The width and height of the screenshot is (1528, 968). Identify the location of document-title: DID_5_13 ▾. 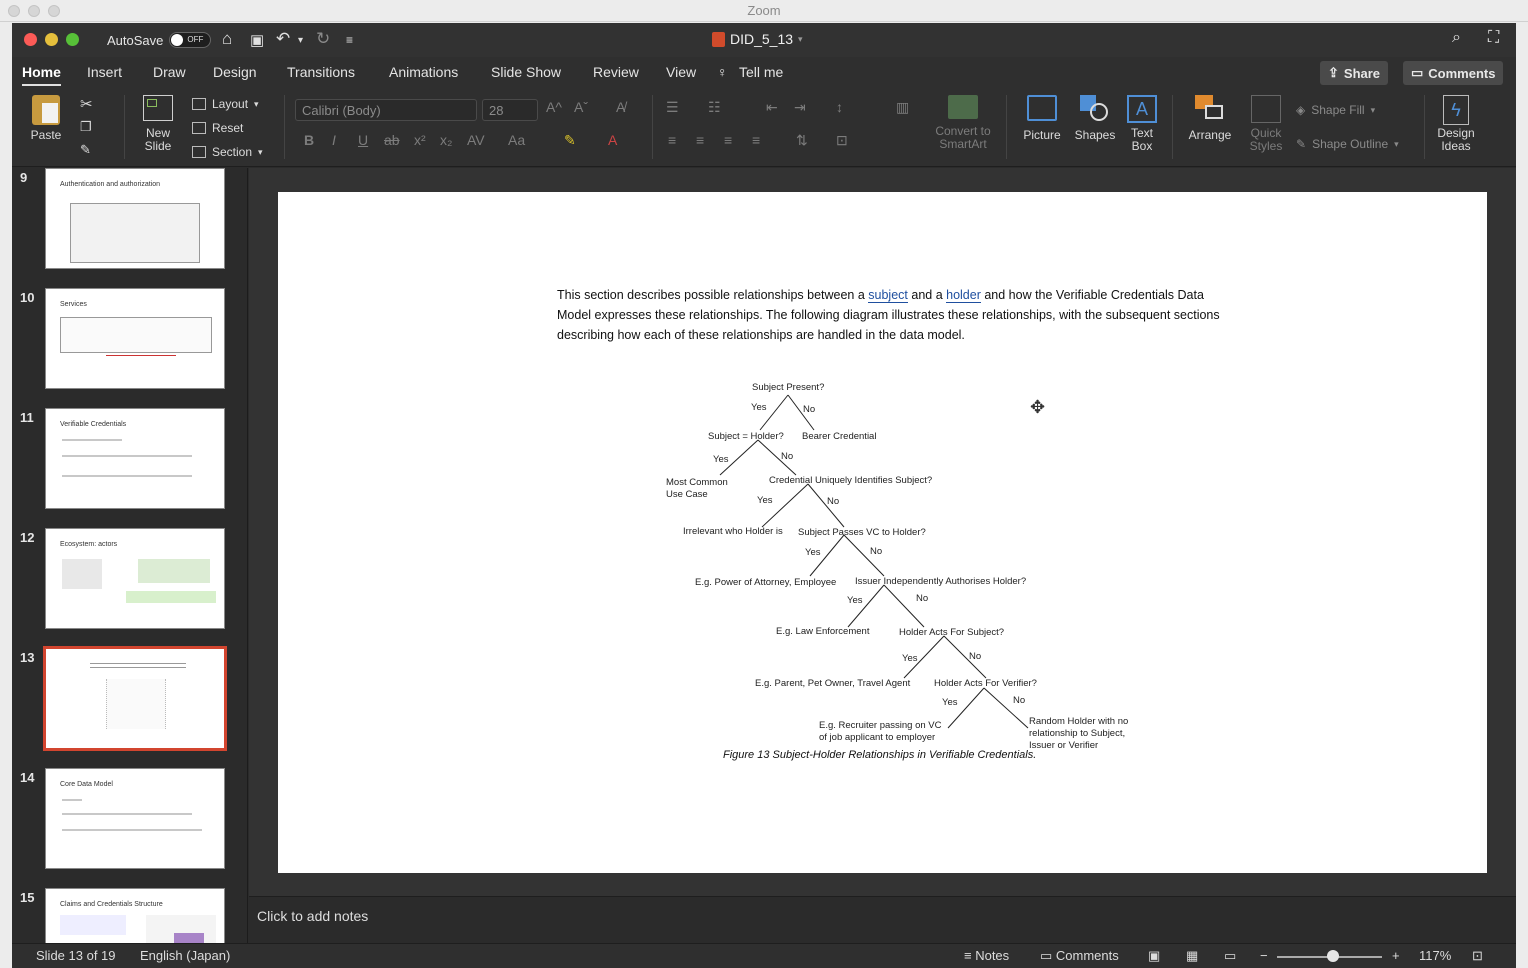
(757, 39).